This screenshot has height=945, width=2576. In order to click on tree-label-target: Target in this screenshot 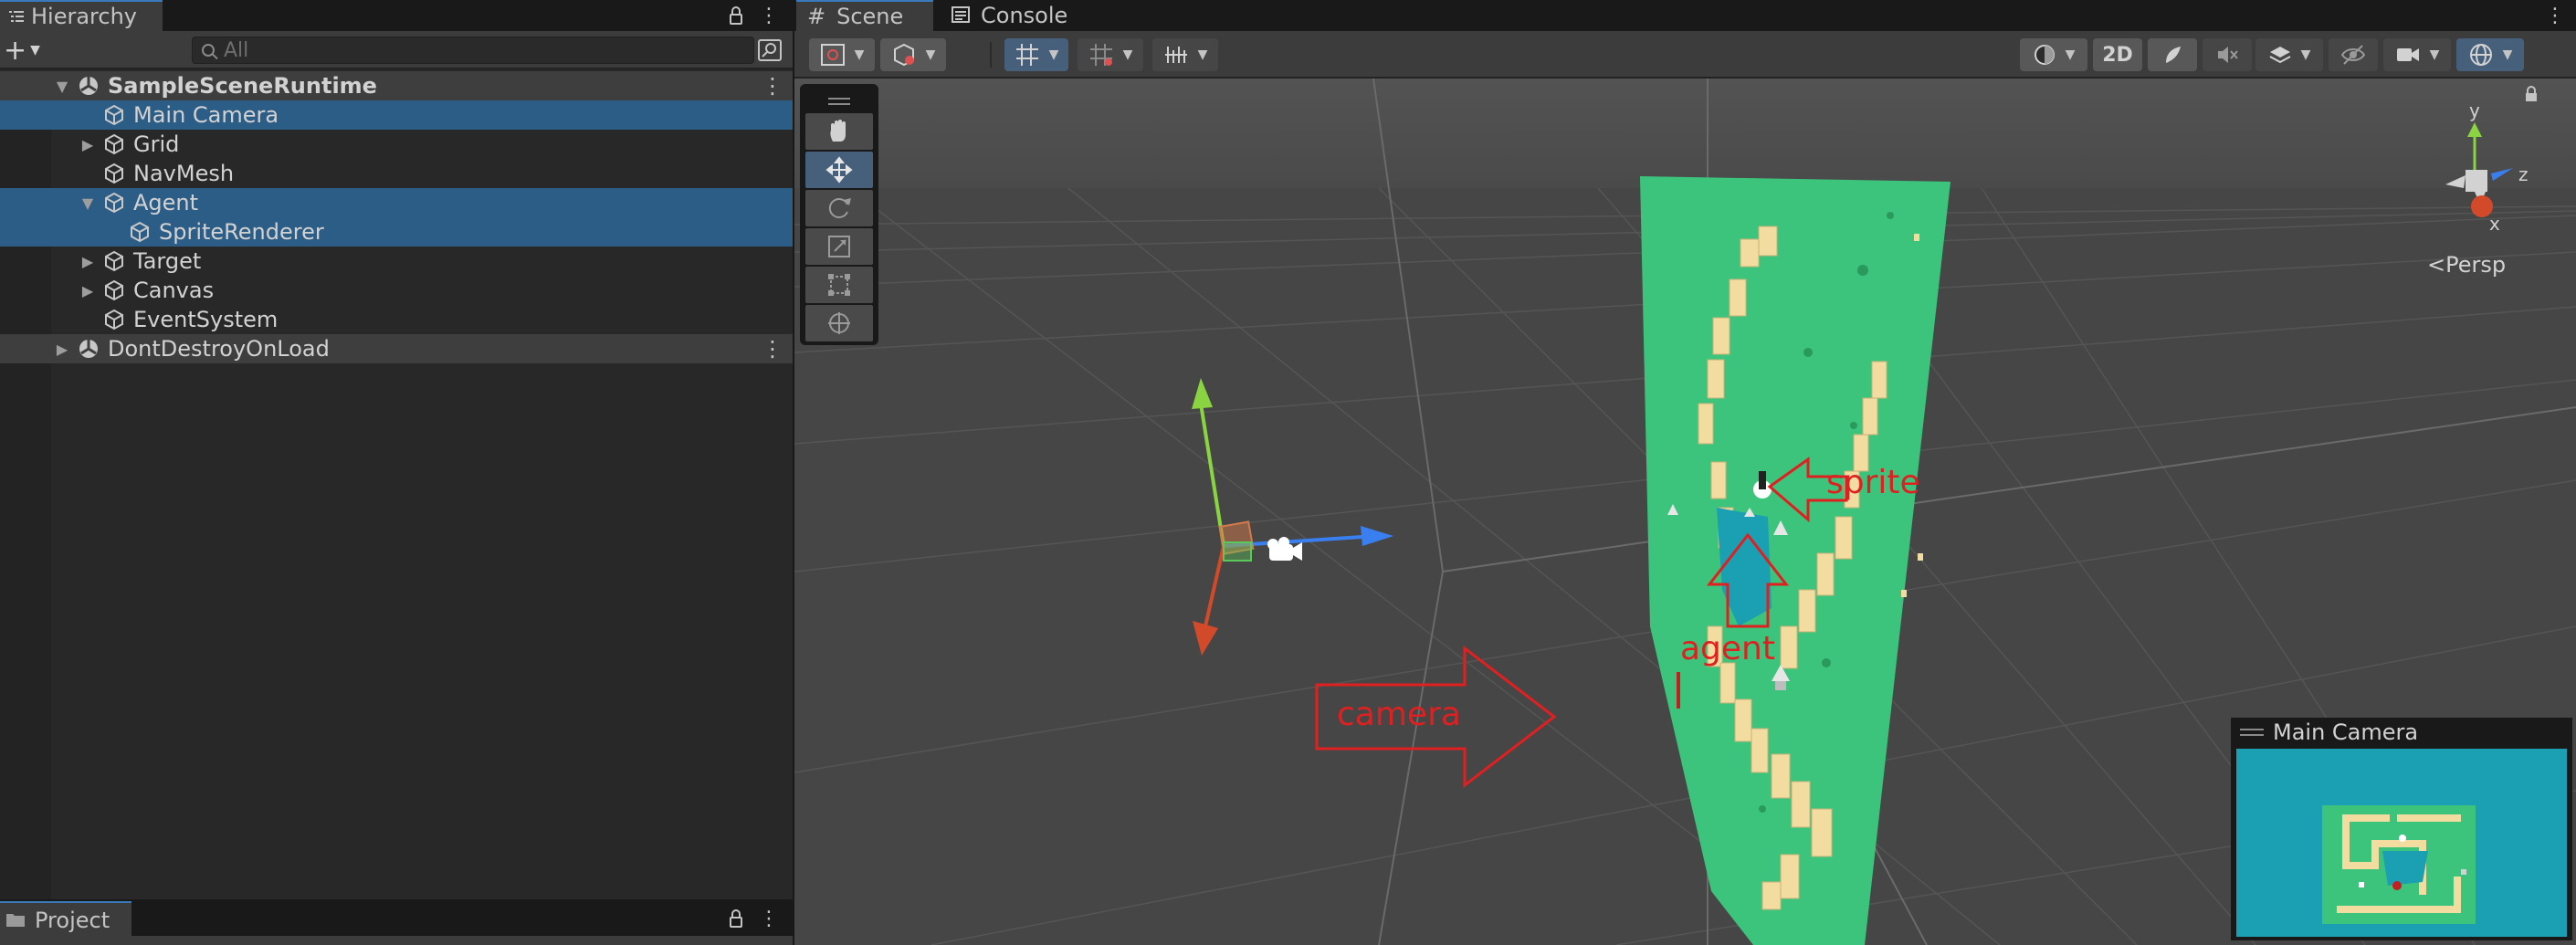, I will do `click(167, 261)`.